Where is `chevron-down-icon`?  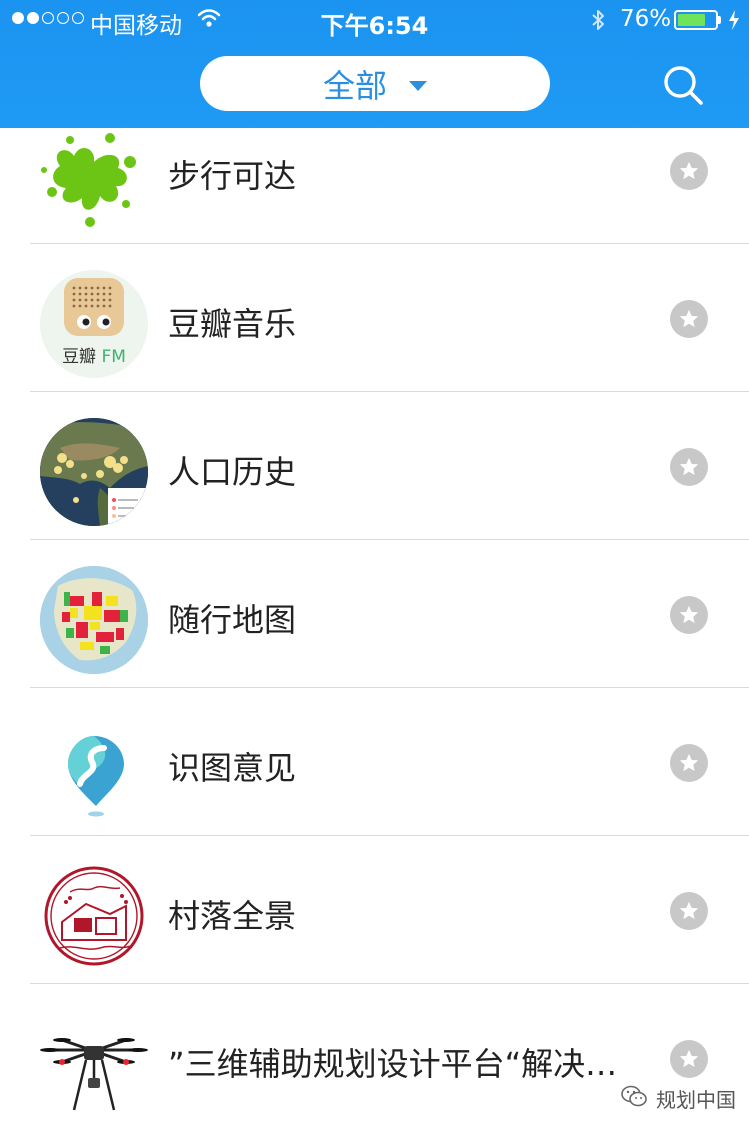
chevron-down-icon is located at coordinates (418, 85).